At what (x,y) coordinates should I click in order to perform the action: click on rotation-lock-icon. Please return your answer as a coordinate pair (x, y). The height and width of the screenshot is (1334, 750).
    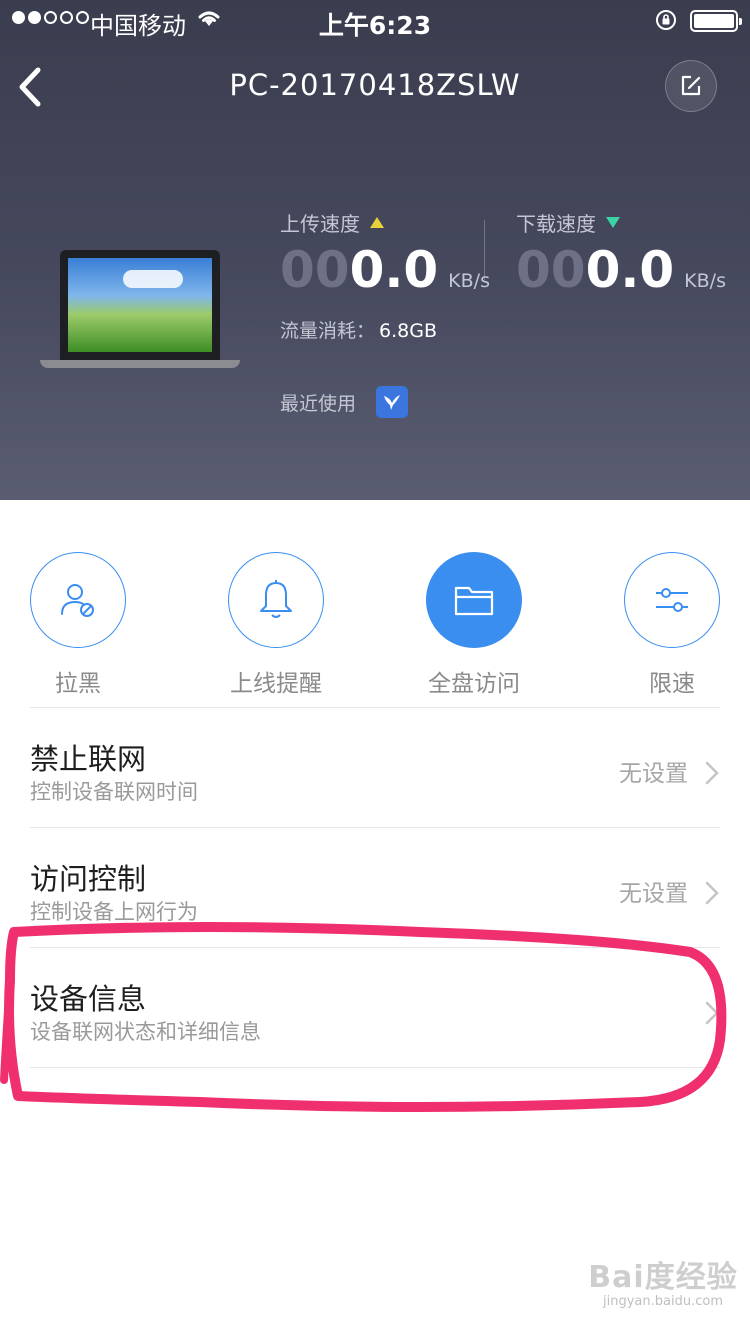
    Looking at the image, I should click on (666, 20).